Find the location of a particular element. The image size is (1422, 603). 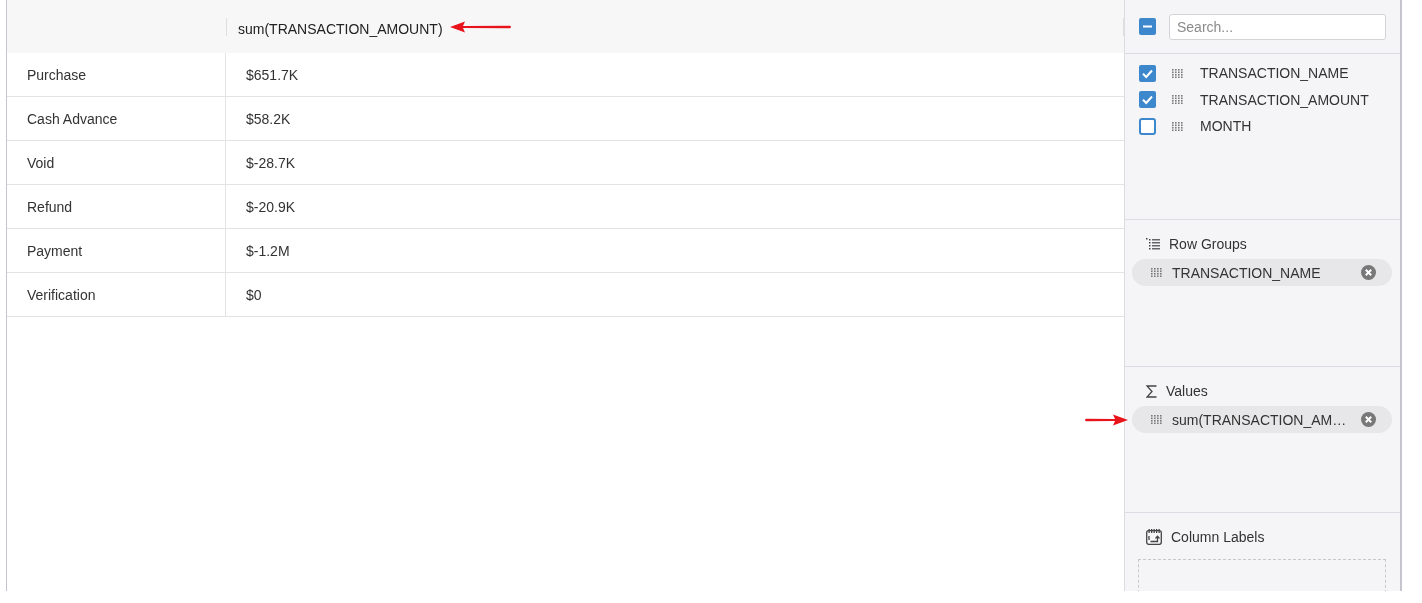

section-title: Values is located at coordinates (1187, 391).